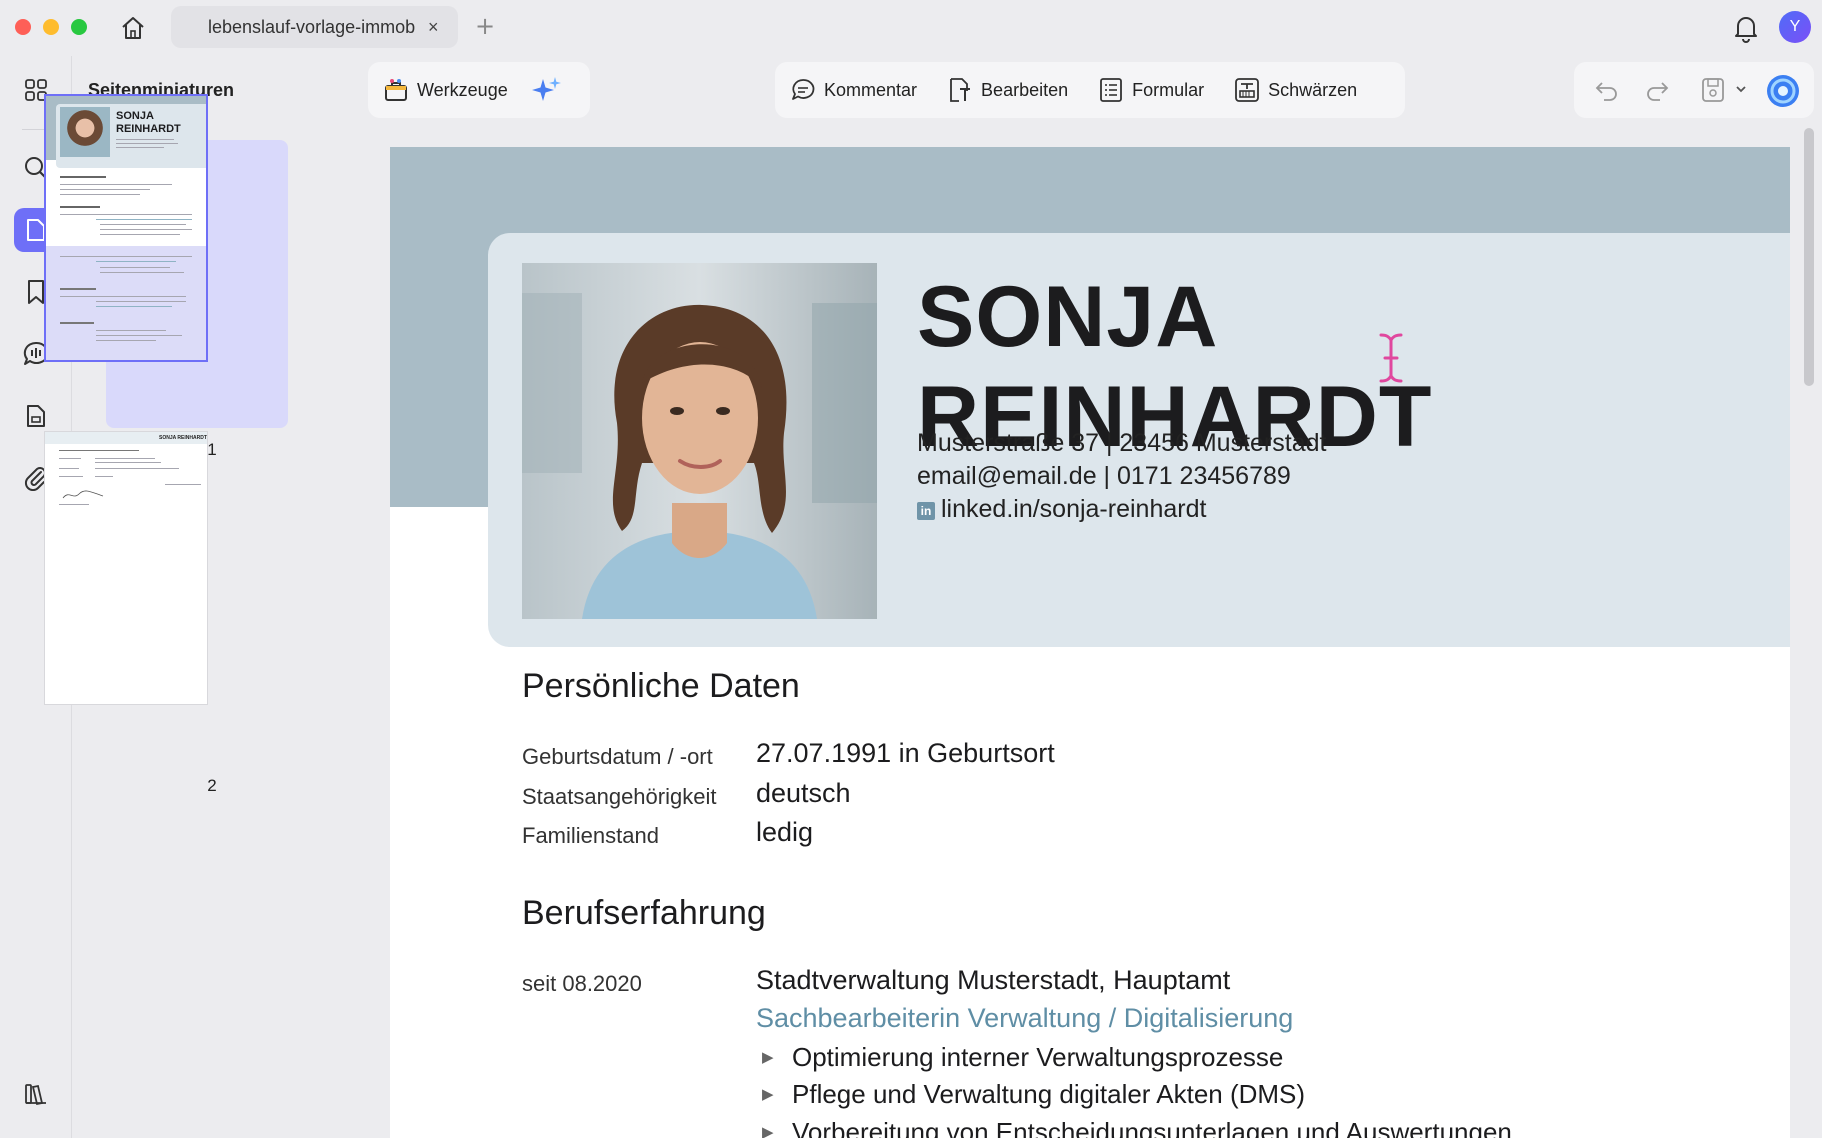  What do you see at coordinates (485, 26) in the screenshot?
I see `new-tab-button: +` at bounding box center [485, 26].